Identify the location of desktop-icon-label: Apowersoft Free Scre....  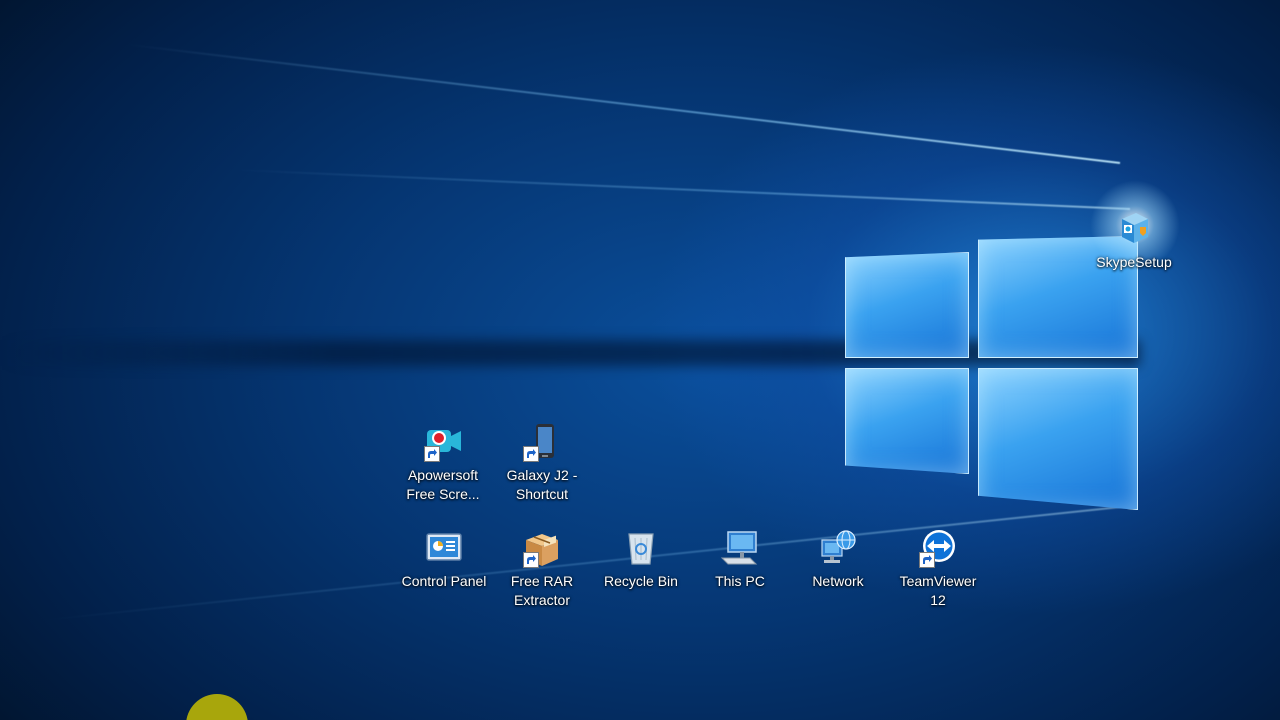
(443, 484).